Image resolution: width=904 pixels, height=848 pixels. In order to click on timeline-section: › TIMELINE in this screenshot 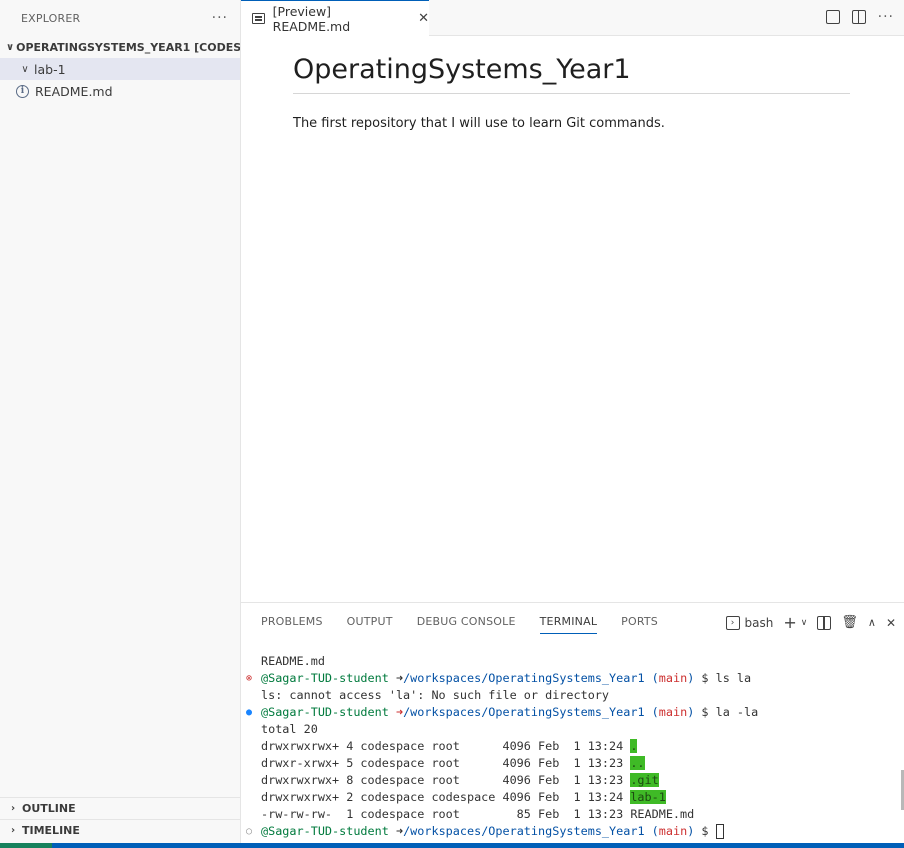, I will do `click(120, 830)`.